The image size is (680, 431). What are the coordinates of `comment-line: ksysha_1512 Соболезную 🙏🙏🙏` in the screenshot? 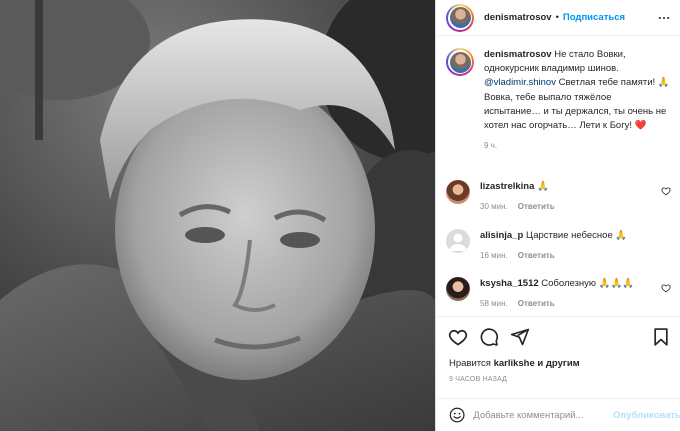 It's located at (565, 283).